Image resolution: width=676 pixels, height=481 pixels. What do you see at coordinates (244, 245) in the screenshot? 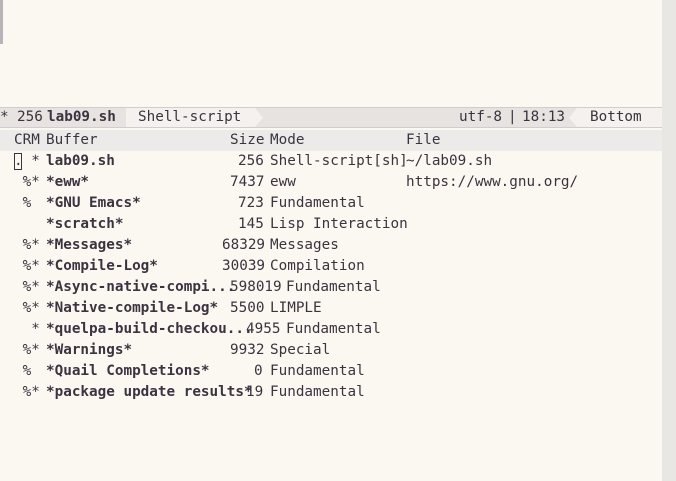
I see `buffer-size-cell: 68329` at bounding box center [244, 245].